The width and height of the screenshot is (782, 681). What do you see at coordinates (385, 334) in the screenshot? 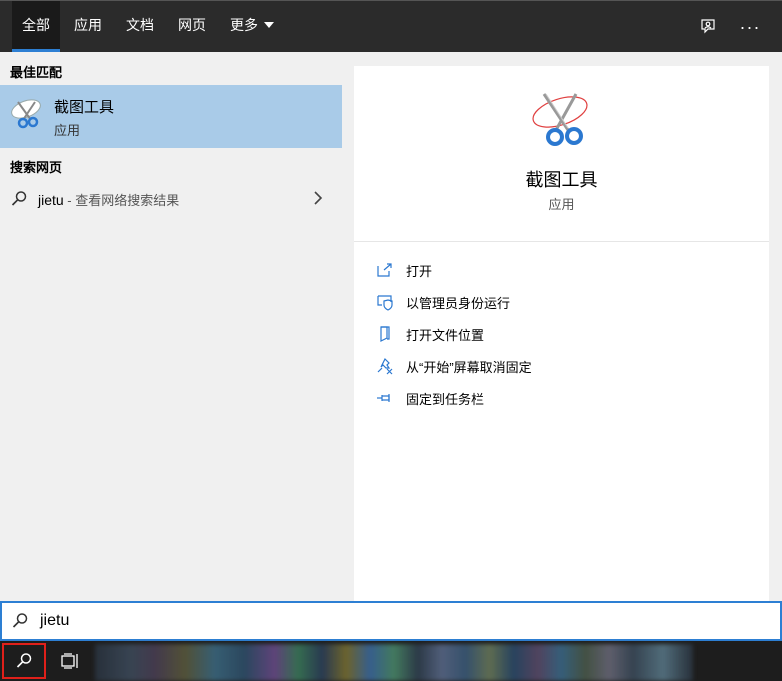
I see `file-location-icon` at bounding box center [385, 334].